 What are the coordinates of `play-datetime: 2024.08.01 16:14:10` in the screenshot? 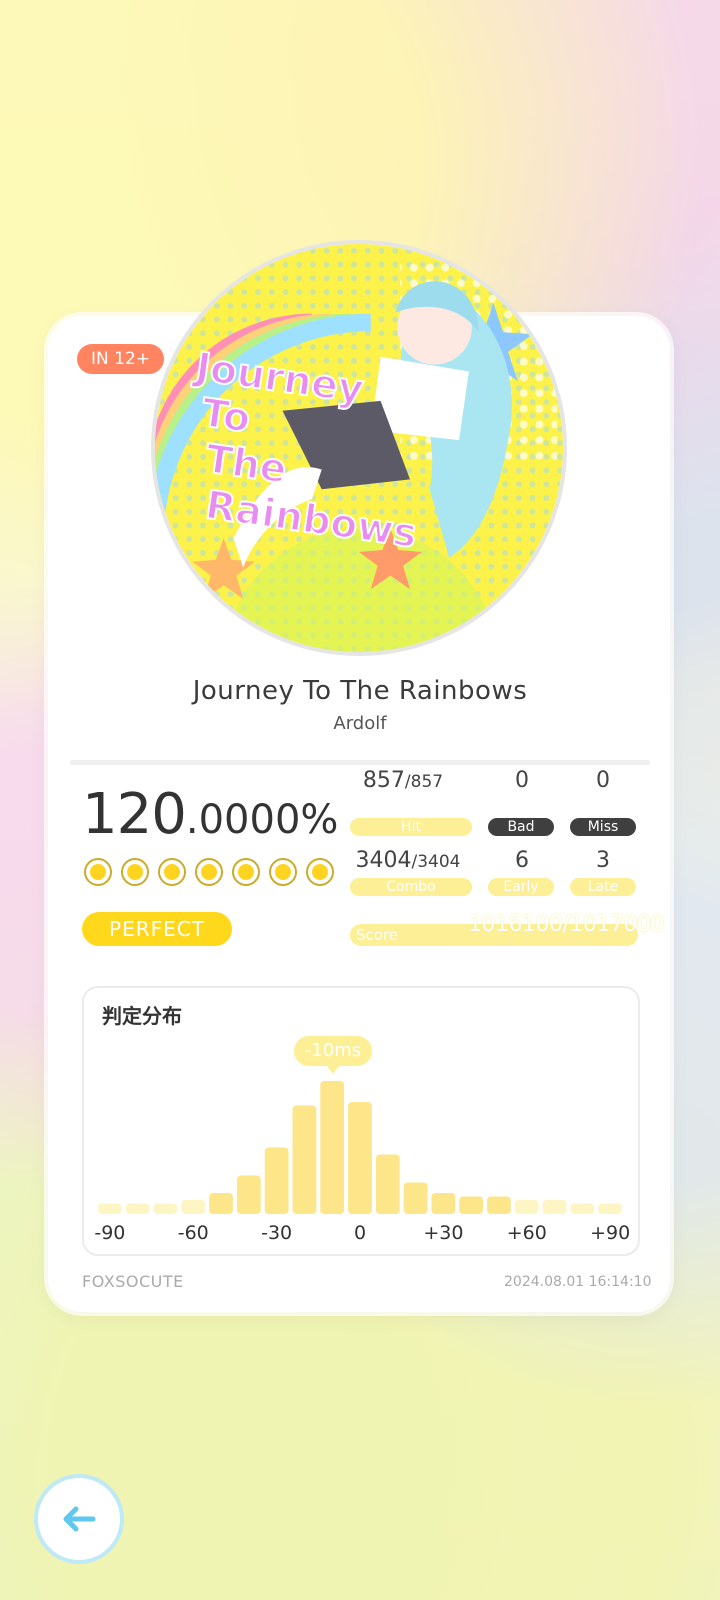 It's located at (578, 1282).